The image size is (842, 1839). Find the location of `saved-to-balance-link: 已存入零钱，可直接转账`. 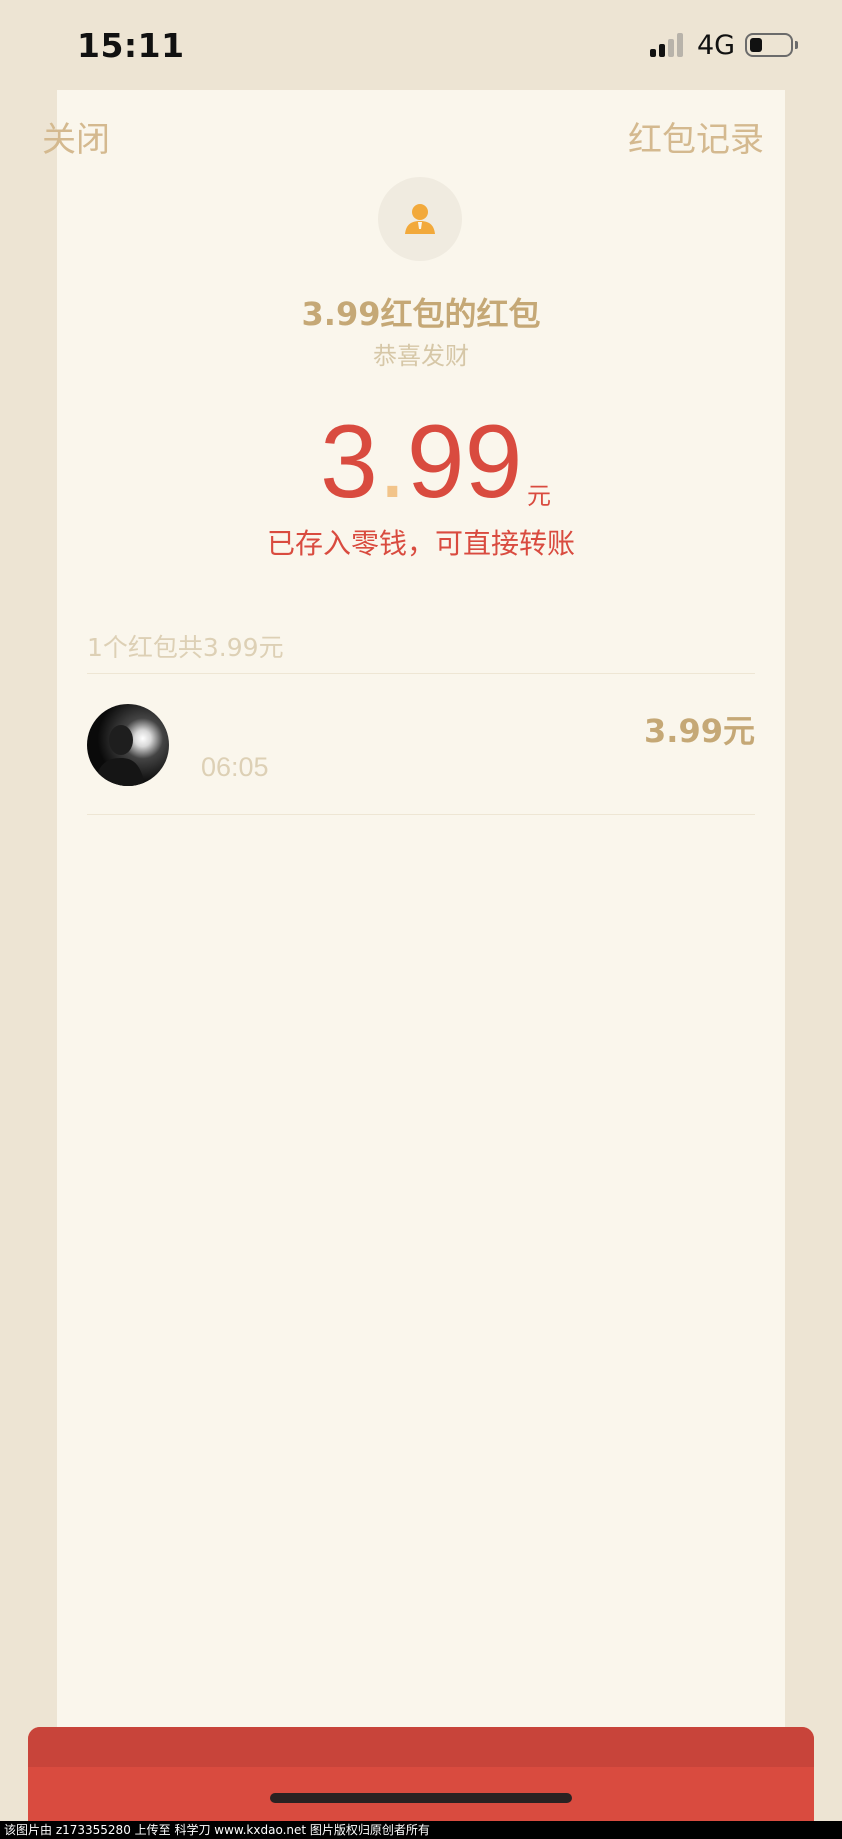

saved-to-balance-link: 已存入零钱，可直接转账 is located at coordinates (421, 542).